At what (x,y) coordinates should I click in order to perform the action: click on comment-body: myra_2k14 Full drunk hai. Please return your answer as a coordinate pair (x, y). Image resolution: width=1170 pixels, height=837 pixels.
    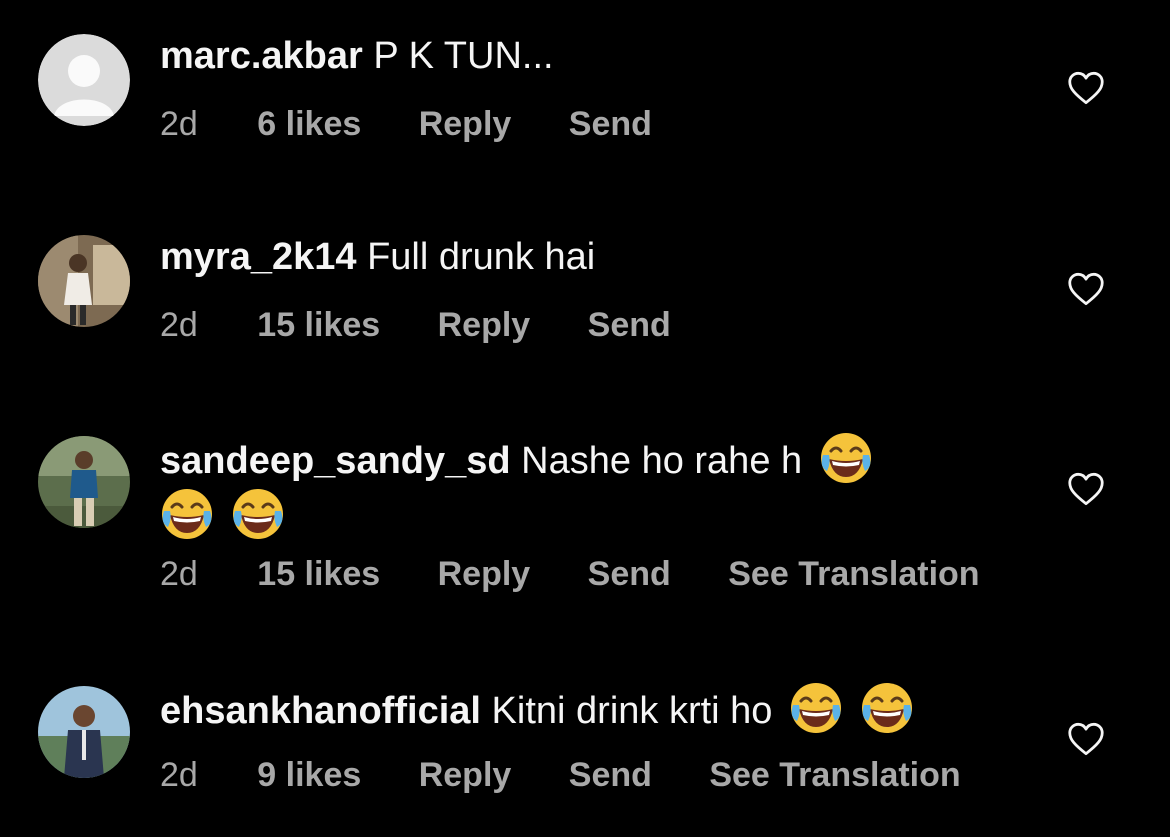
    Looking at the image, I should click on (575, 257).